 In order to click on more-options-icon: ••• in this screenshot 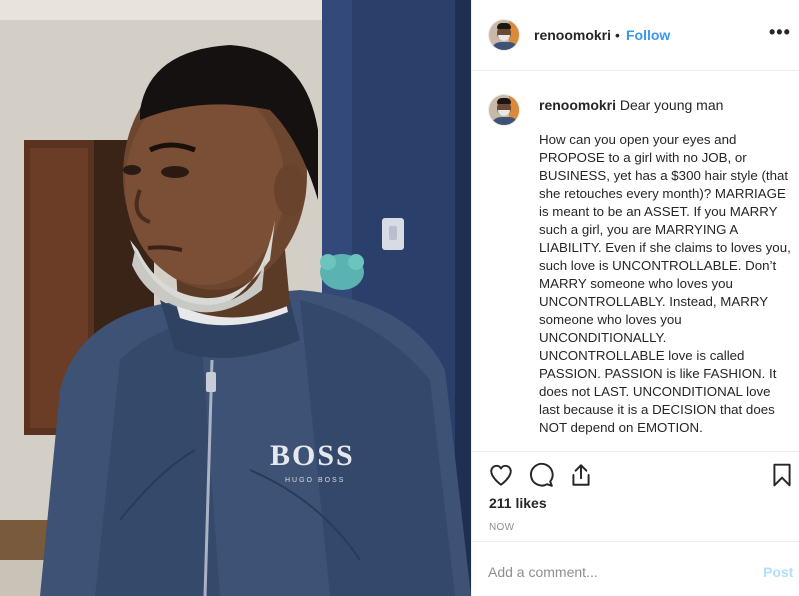, I will do `click(780, 32)`.